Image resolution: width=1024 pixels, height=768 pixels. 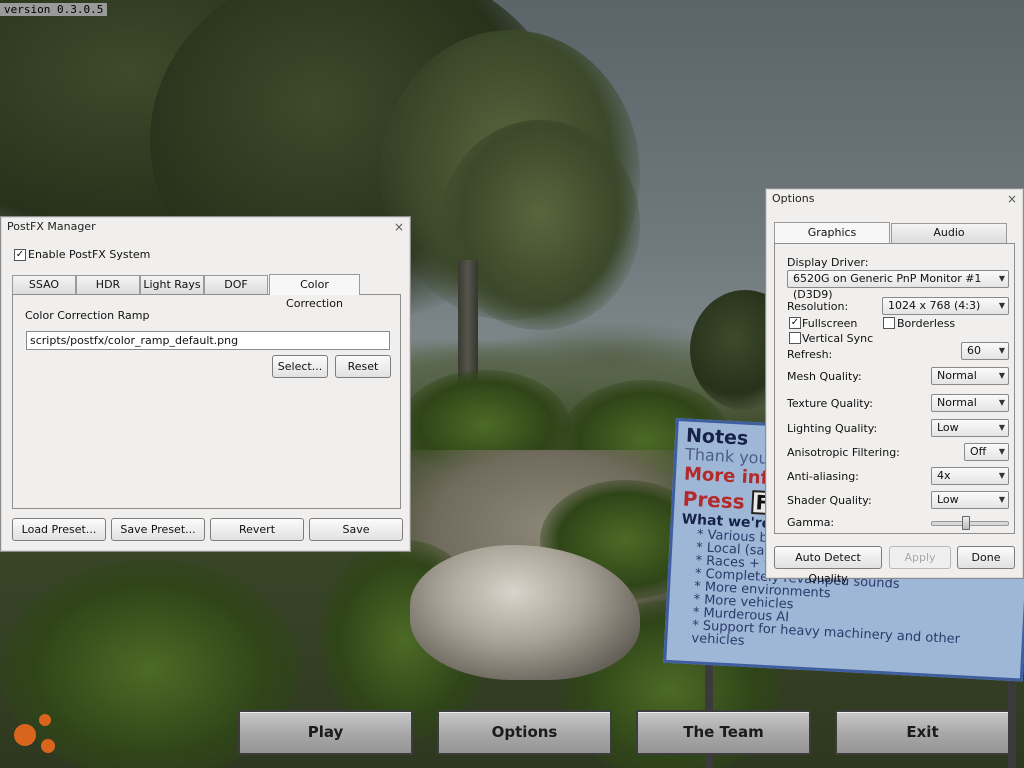 What do you see at coordinates (922, 732) in the screenshot?
I see `exit-button: Exit` at bounding box center [922, 732].